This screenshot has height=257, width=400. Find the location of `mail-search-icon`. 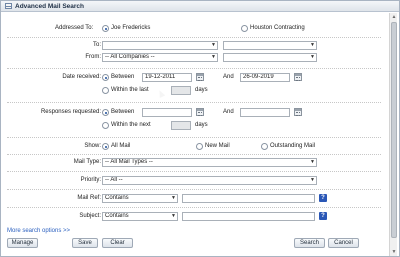

mail-search-icon is located at coordinates (8, 6).